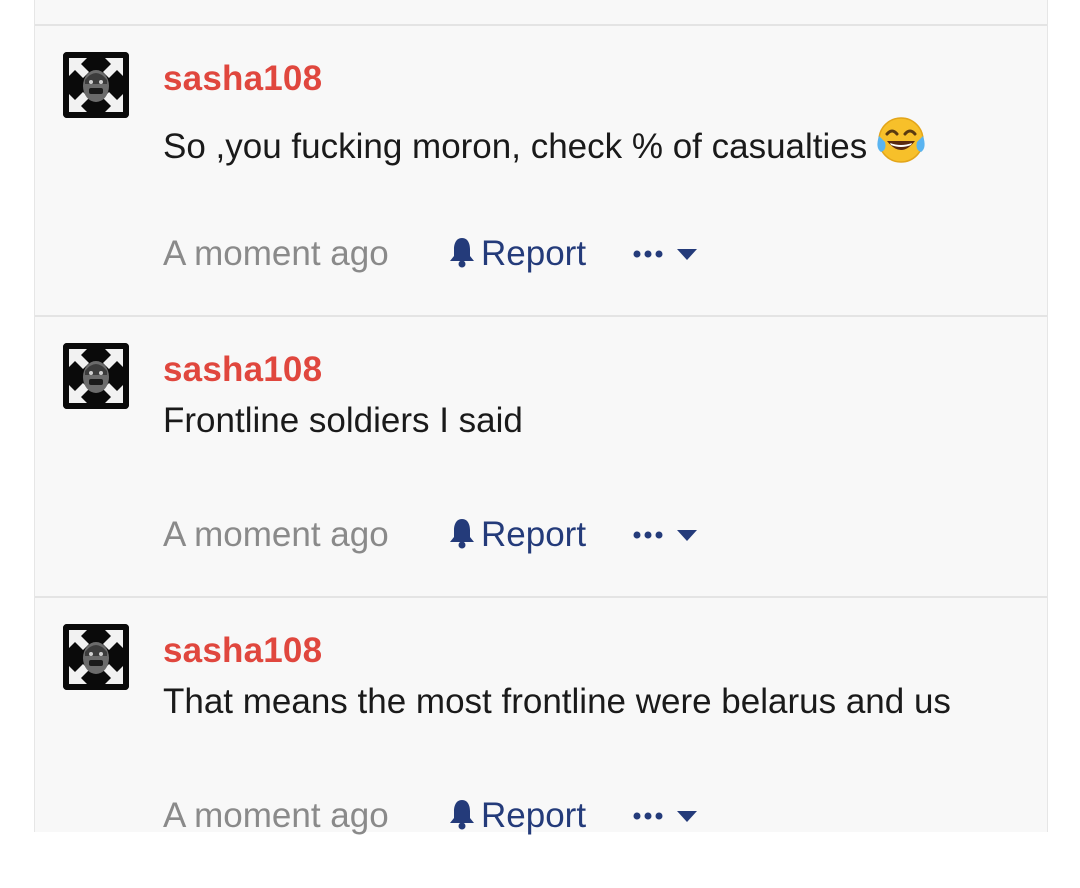 The width and height of the screenshot is (1080, 888). Describe the element at coordinates (343, 420) in the screenshot. I see `comment-text: Frontline soldiers I said` at that location.